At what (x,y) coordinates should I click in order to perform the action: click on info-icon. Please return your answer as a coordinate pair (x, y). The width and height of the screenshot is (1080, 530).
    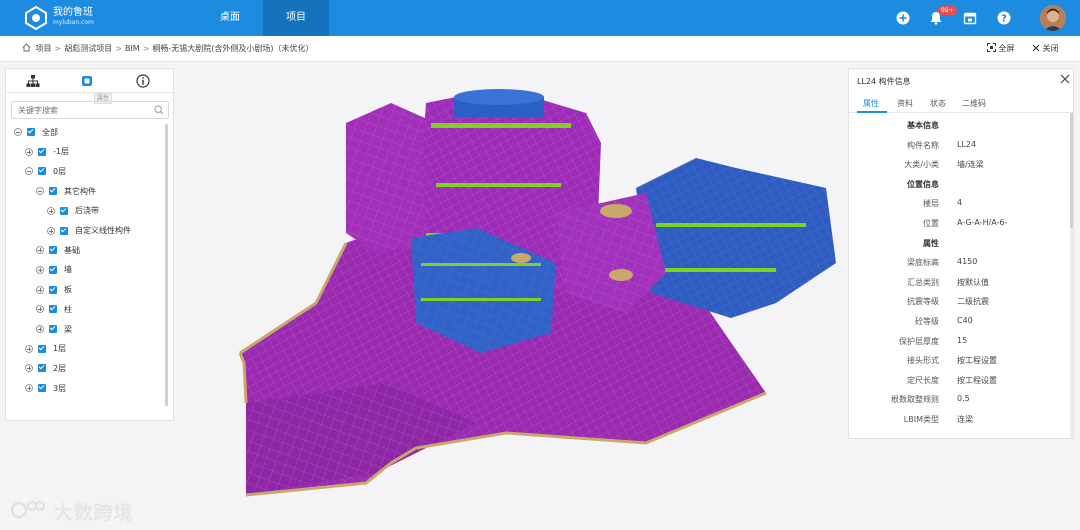
    Looking at the image, I should click on (143, 81).